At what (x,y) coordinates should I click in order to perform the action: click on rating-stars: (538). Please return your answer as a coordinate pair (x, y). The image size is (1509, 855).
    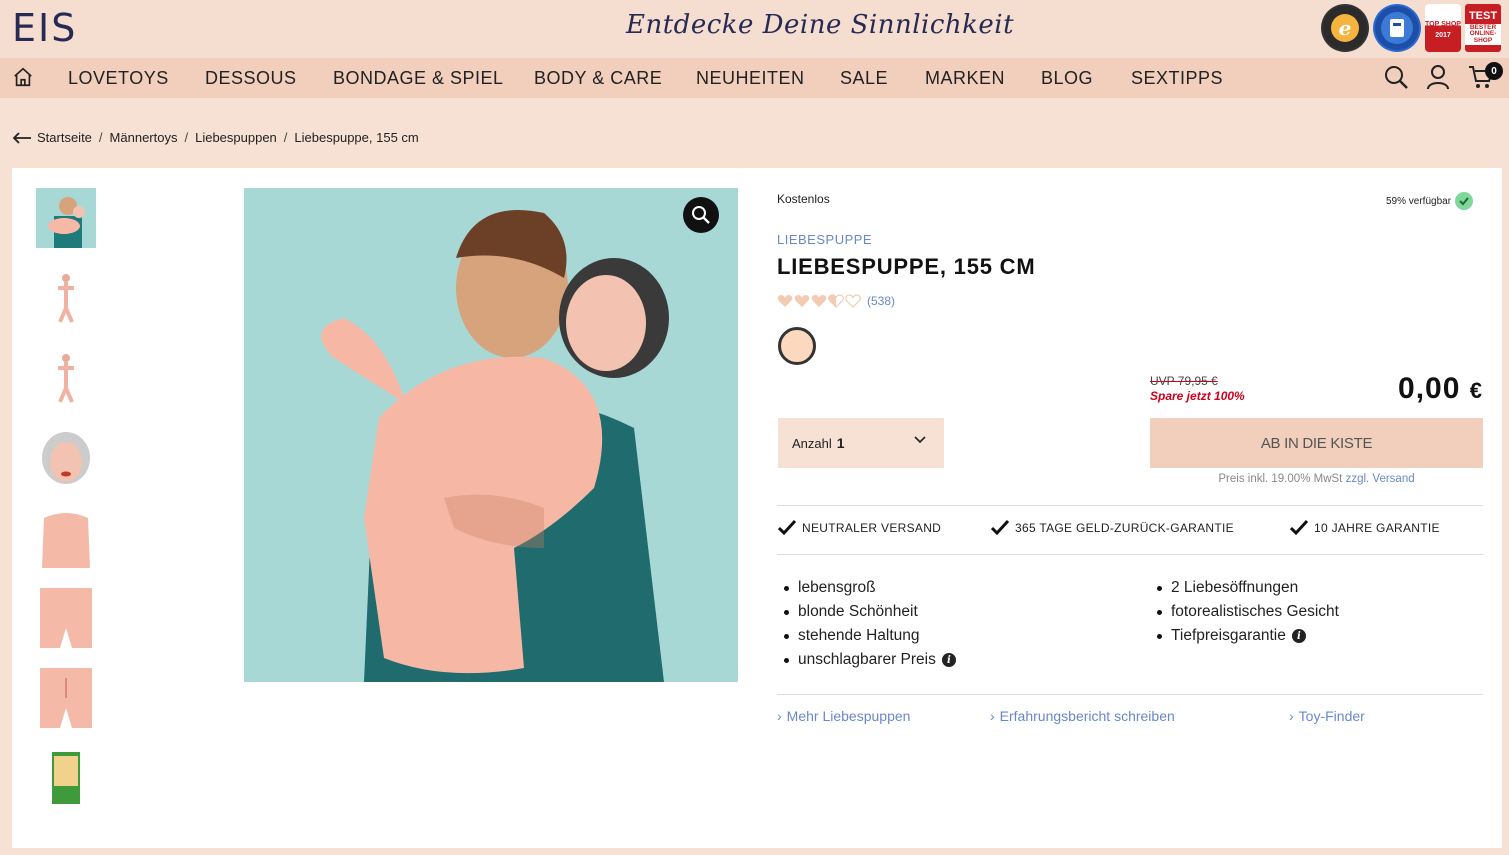
    Looking at the image, I should click on (836, 301).